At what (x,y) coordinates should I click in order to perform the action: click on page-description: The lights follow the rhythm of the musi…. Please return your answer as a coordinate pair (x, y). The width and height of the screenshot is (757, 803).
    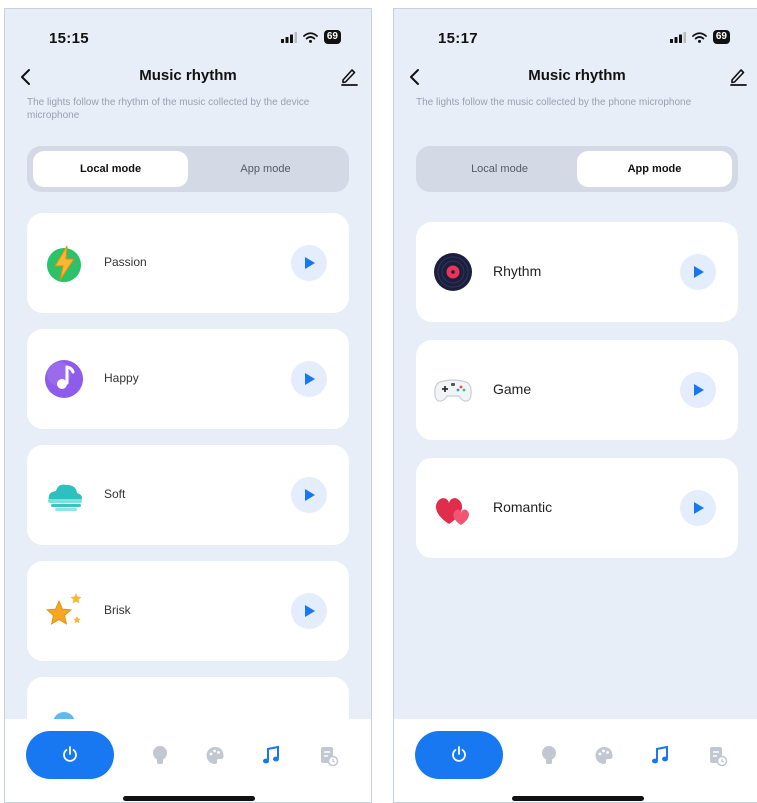
    Looking at the image, I should click on (168, 109).